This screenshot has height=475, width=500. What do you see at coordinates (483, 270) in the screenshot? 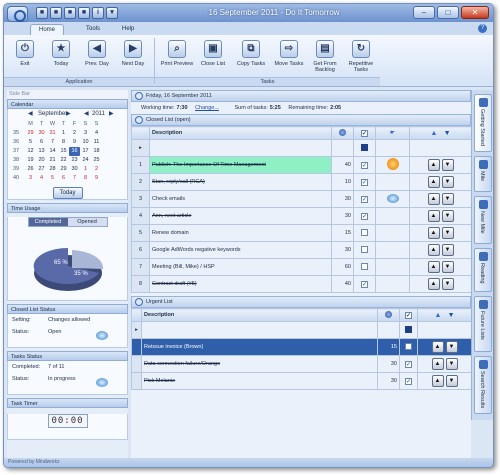
I see `tab-reading: Reading` at bounding box center [483, 270].